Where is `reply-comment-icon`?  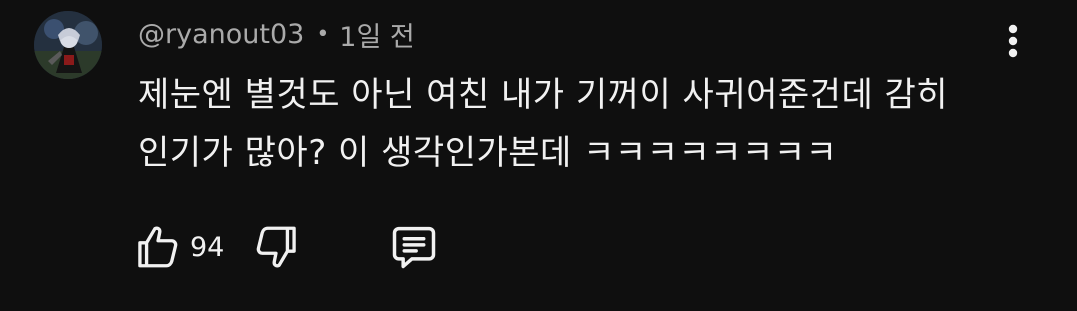 reply-comment-icon is located at coordinates (414, 247).